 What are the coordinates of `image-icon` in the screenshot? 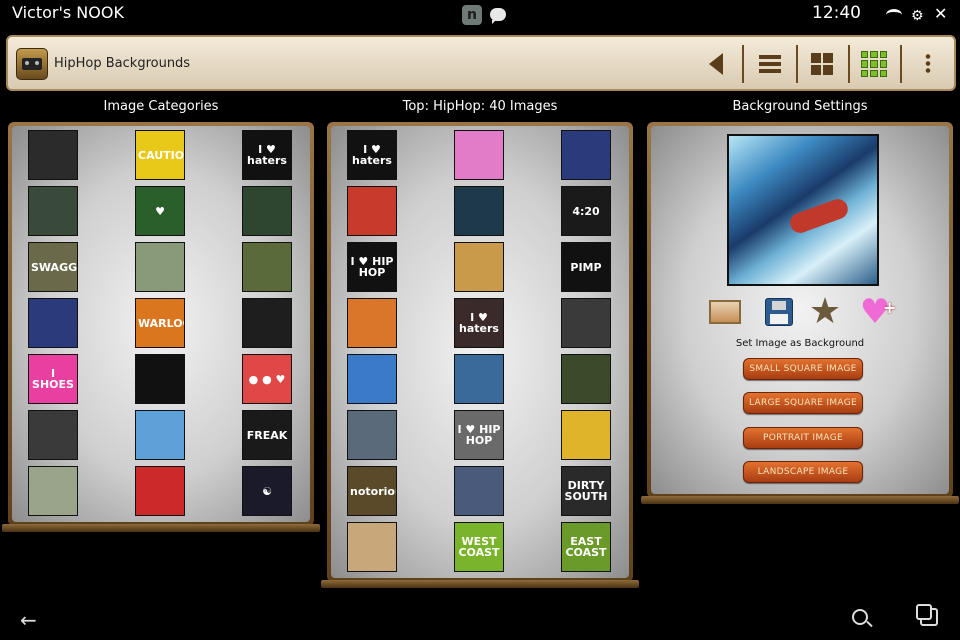 It's located at (725, 312).